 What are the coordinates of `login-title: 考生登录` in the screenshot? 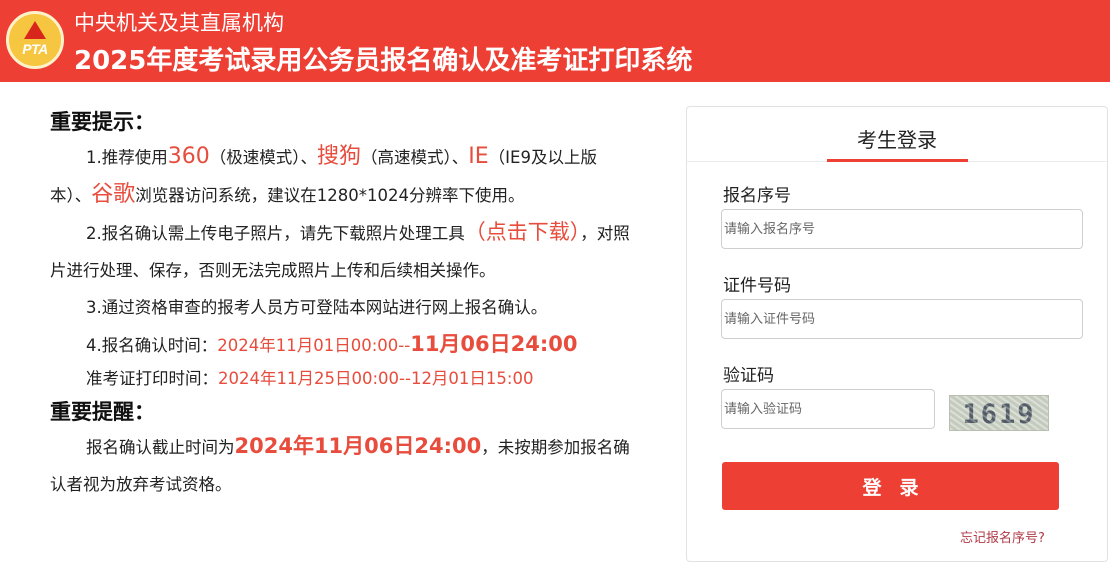 It's located at (897, 140).